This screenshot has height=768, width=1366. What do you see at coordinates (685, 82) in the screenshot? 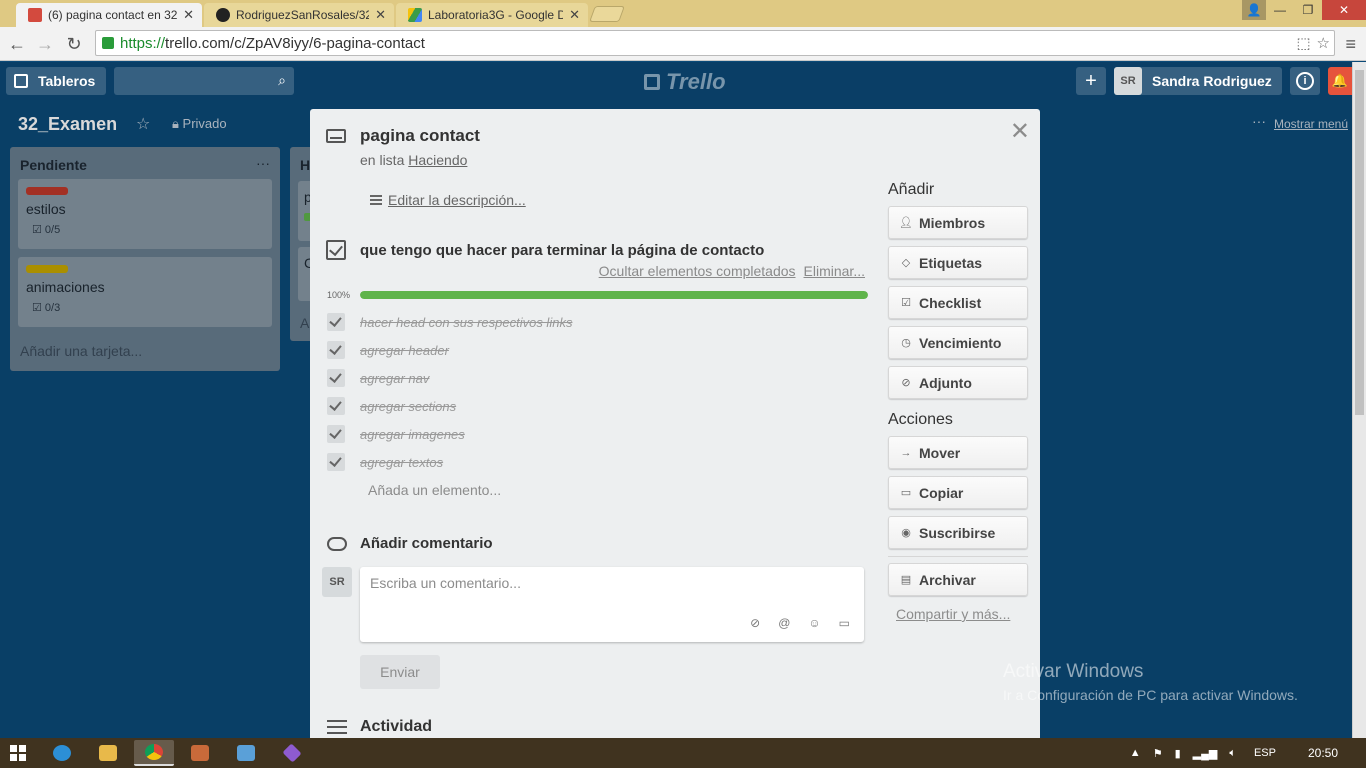
I see `trello-logo: Trello` at bounding box center [685, 82].